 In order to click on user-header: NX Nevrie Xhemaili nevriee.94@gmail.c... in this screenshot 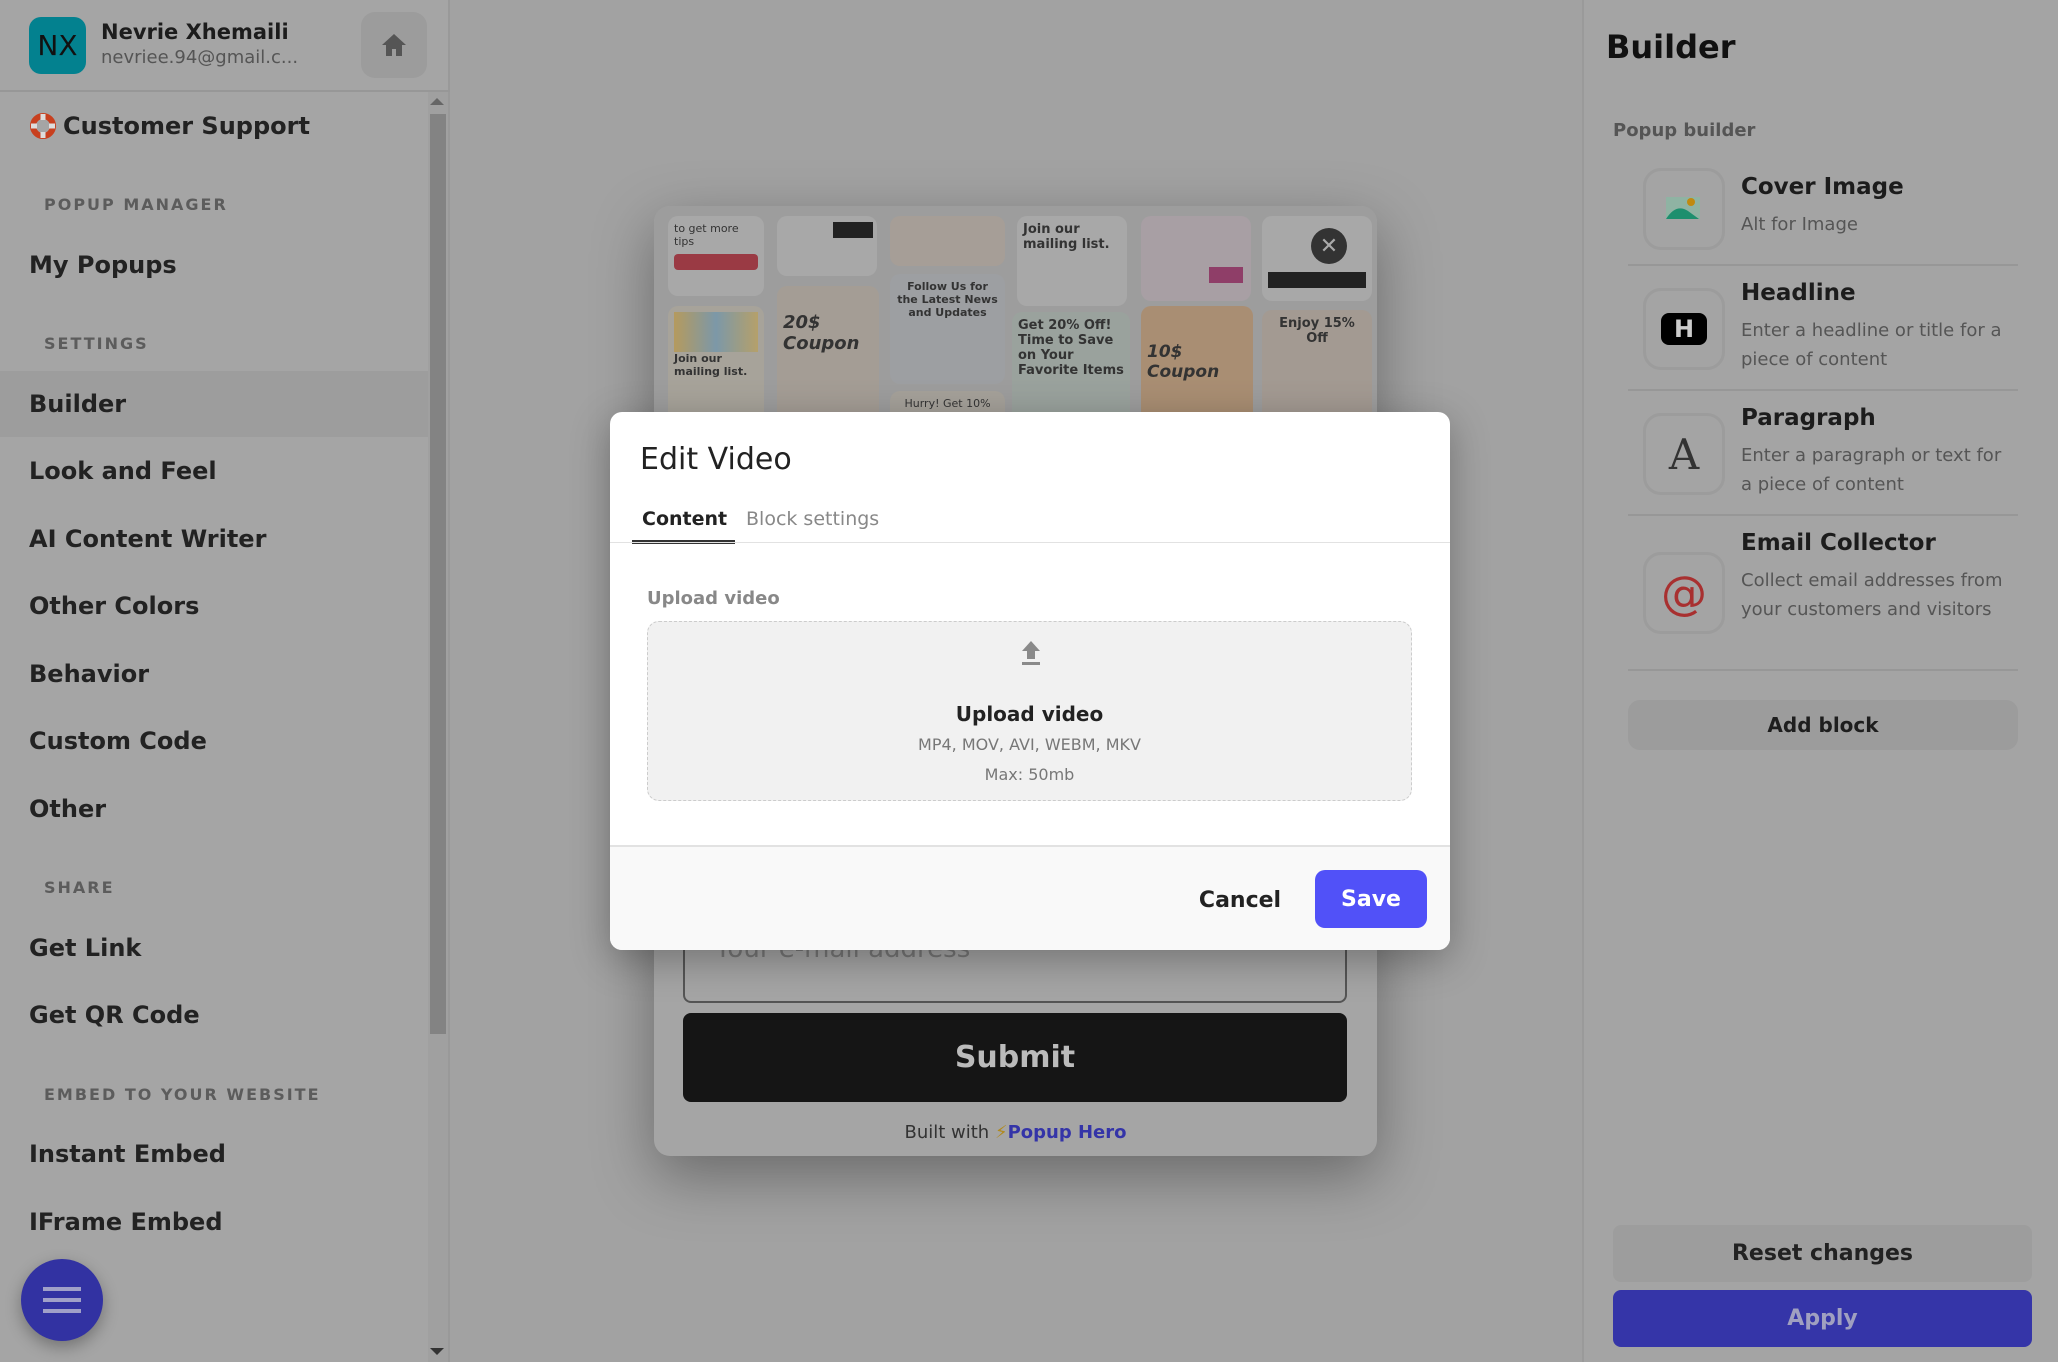, I will do `click(225, 46)`.